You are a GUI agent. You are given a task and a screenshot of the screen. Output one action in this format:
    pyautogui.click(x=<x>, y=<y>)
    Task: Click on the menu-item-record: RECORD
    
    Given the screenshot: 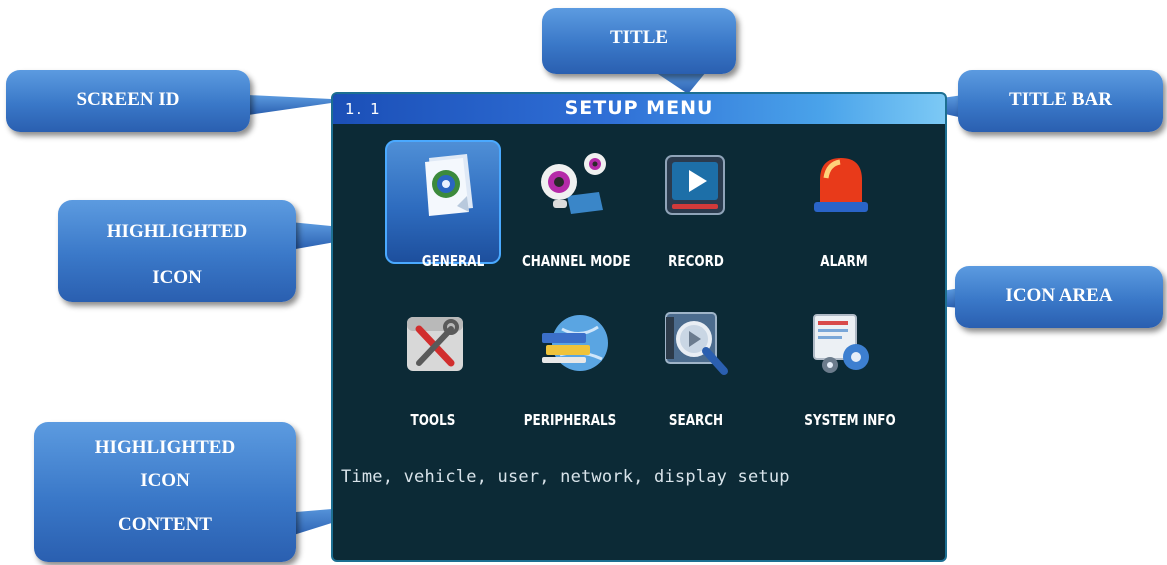 What is the action you would take?
    pyautogui.click(x=718, y=209)
    